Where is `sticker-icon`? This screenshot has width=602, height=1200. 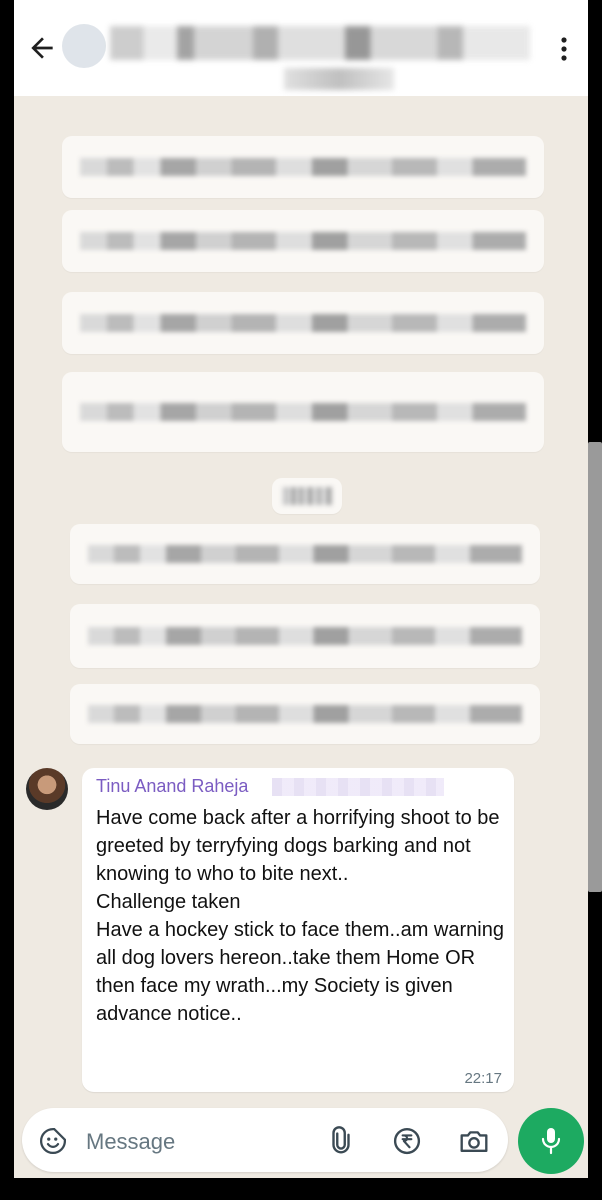
sticker-icon is located at coordinates (53, 1141).